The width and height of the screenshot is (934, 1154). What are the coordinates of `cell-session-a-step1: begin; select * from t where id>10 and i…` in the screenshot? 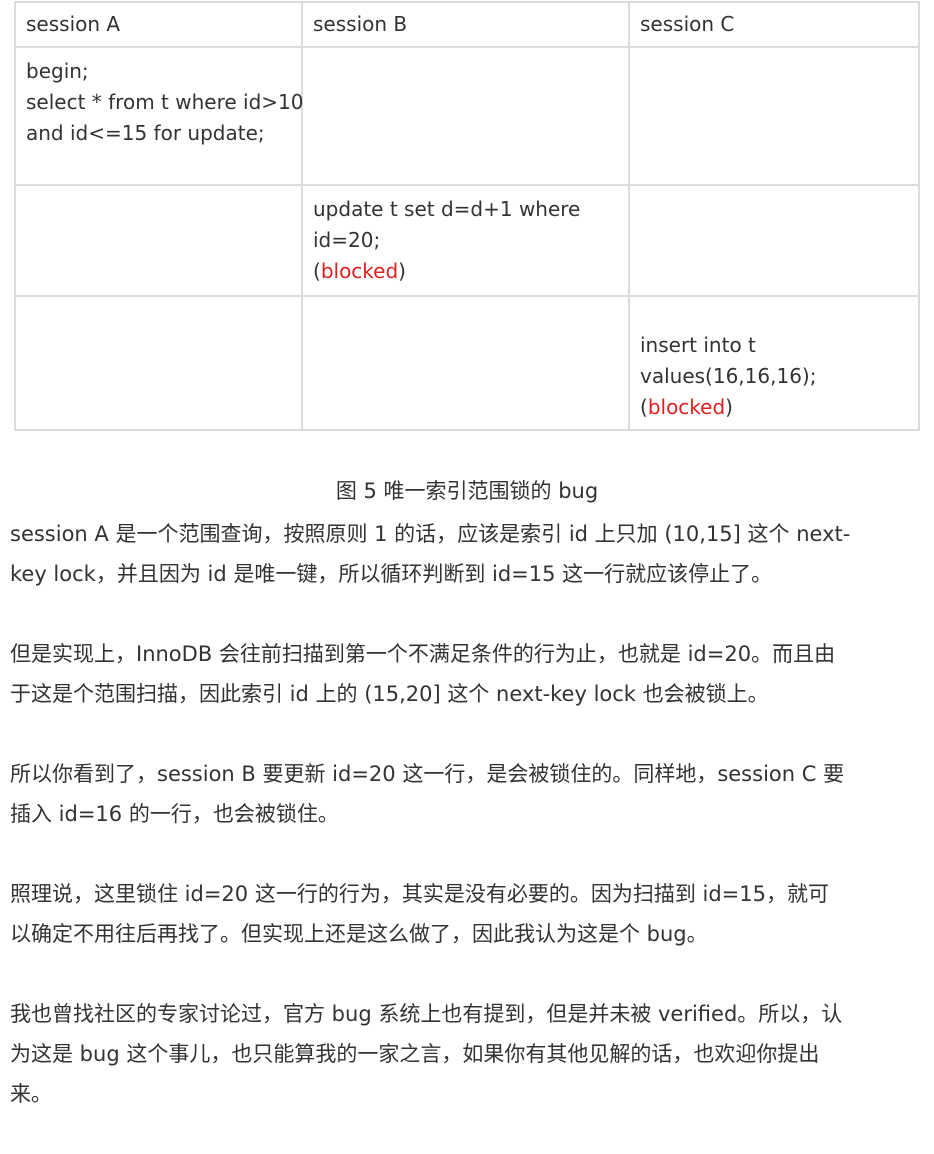 It's located at (159, 116).